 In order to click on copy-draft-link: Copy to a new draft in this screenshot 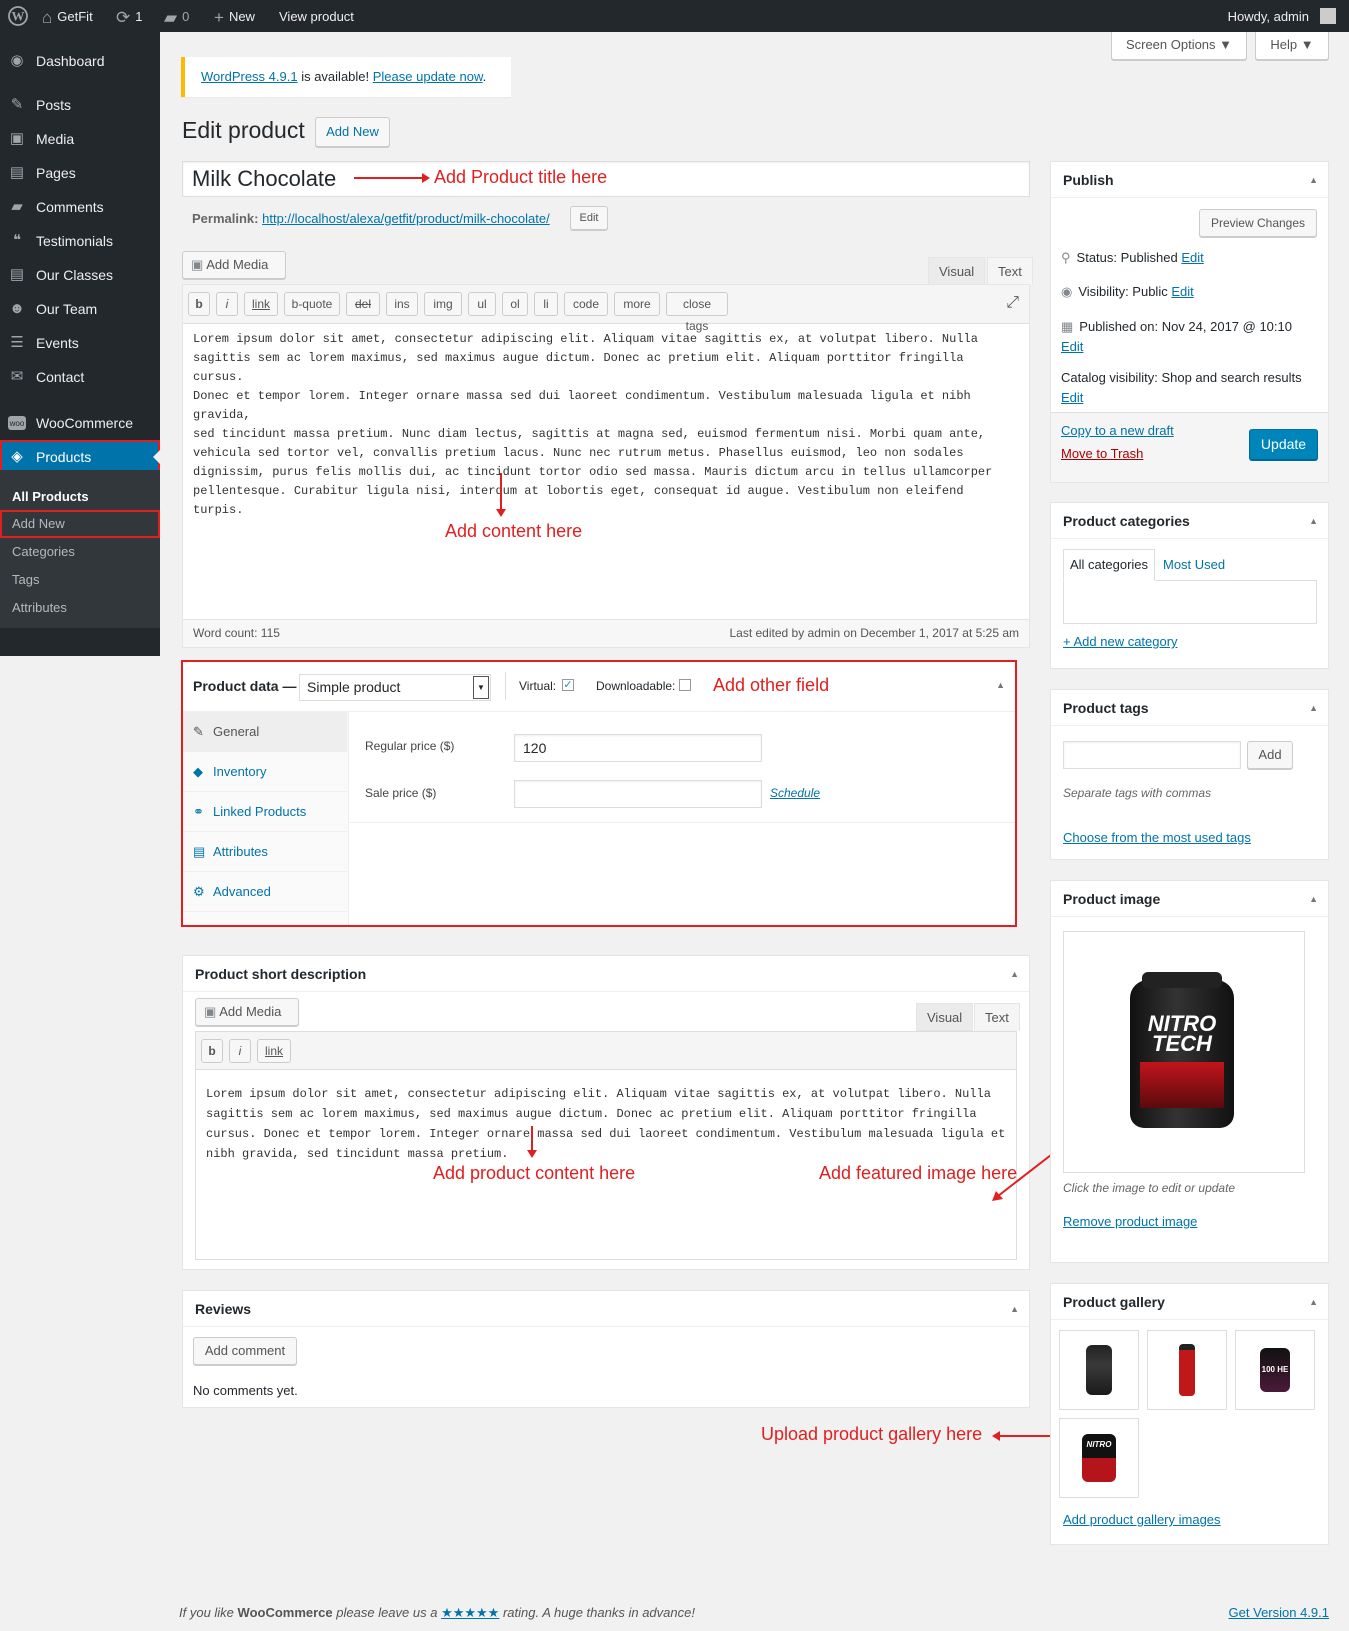, I will do `click(1117, 430)`.